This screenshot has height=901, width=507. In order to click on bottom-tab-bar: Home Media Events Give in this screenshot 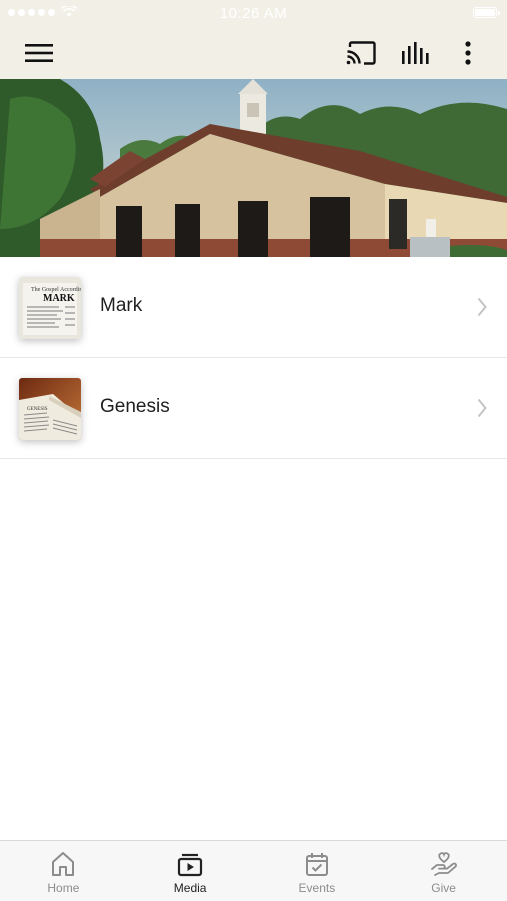, I will do `click(253, 870)`.